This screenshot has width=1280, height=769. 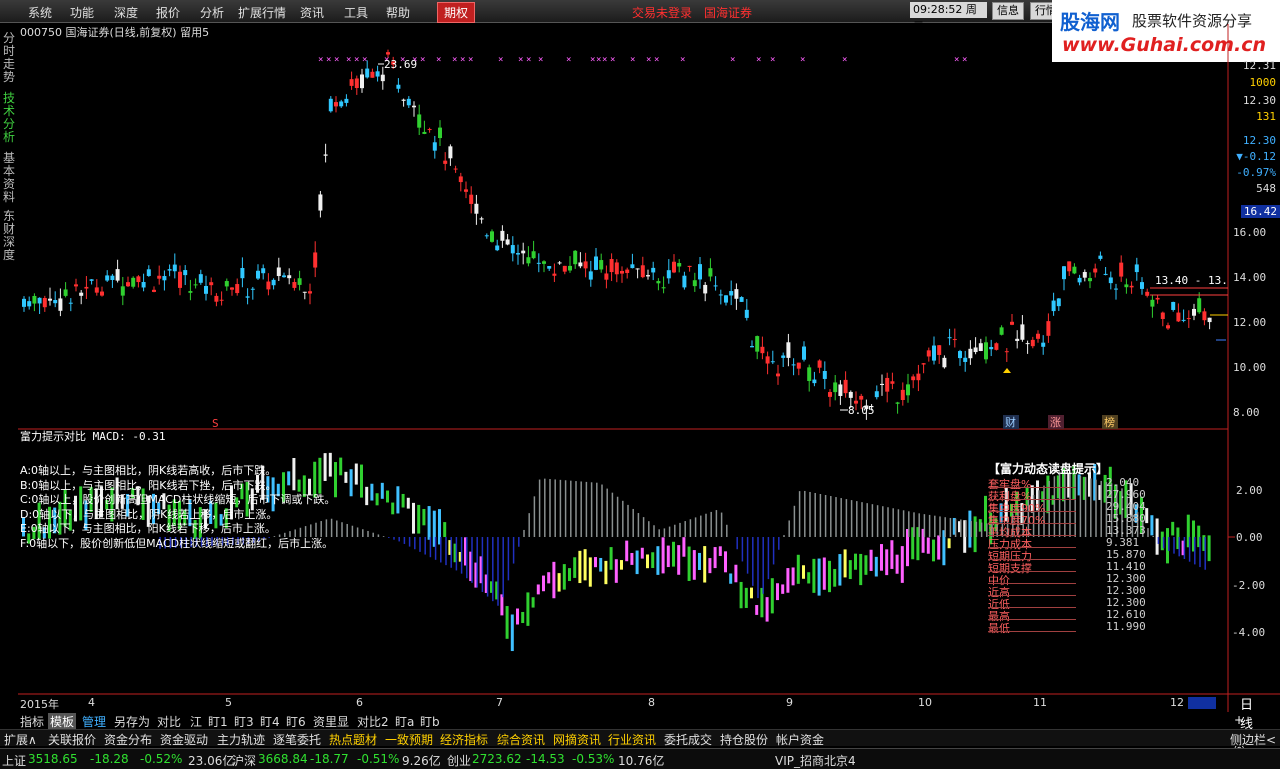 What do you see at coordinates (9, 178) in the screenshot?
I see `nav-fundamental: 基本资料` at bounding box center [9, 178].